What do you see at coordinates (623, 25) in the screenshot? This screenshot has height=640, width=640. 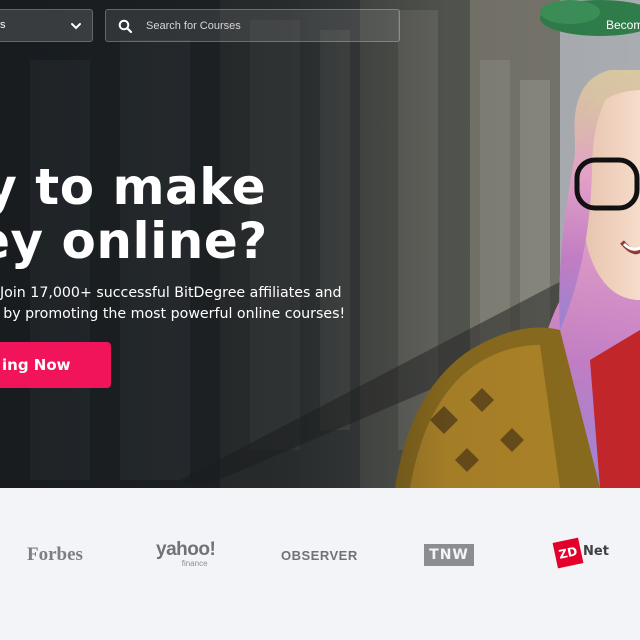 I see `become-affiliate-link: Becom` at bounding box center [623, 25].